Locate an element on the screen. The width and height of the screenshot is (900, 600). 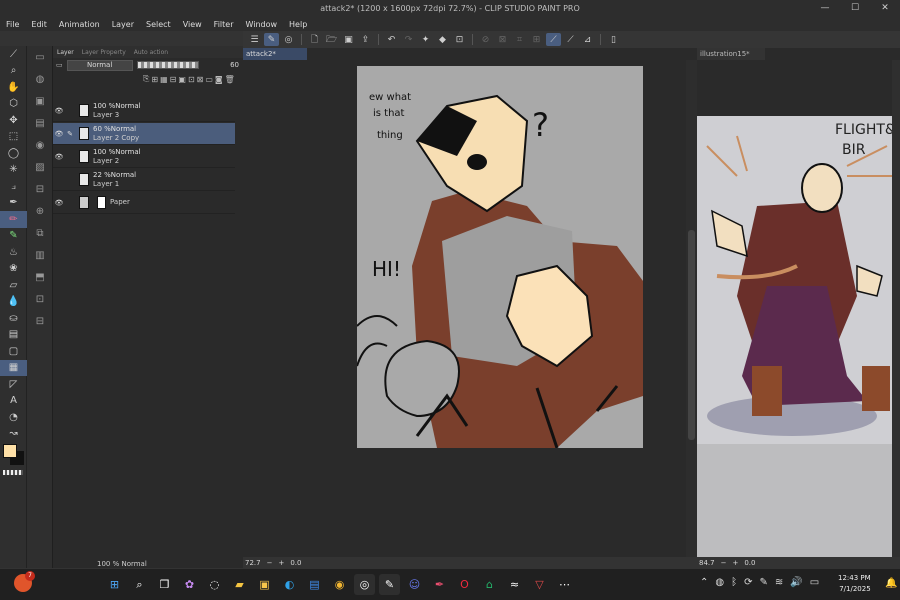
launcher-icon: ⌂ is located at coordinates (489, 584).